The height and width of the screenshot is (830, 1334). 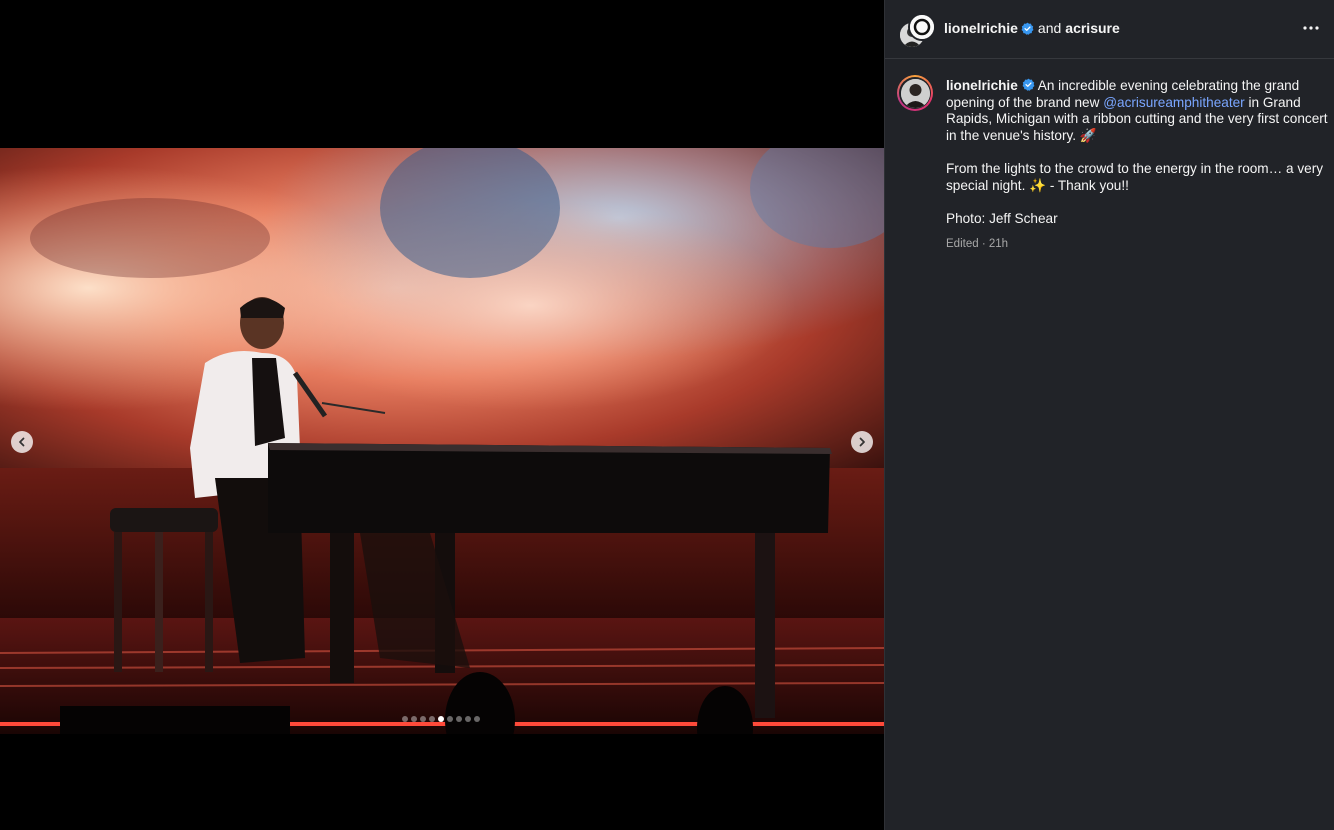 I want to click on mention-link: @acrisureamphitheater, so click(x=1174, y=102).